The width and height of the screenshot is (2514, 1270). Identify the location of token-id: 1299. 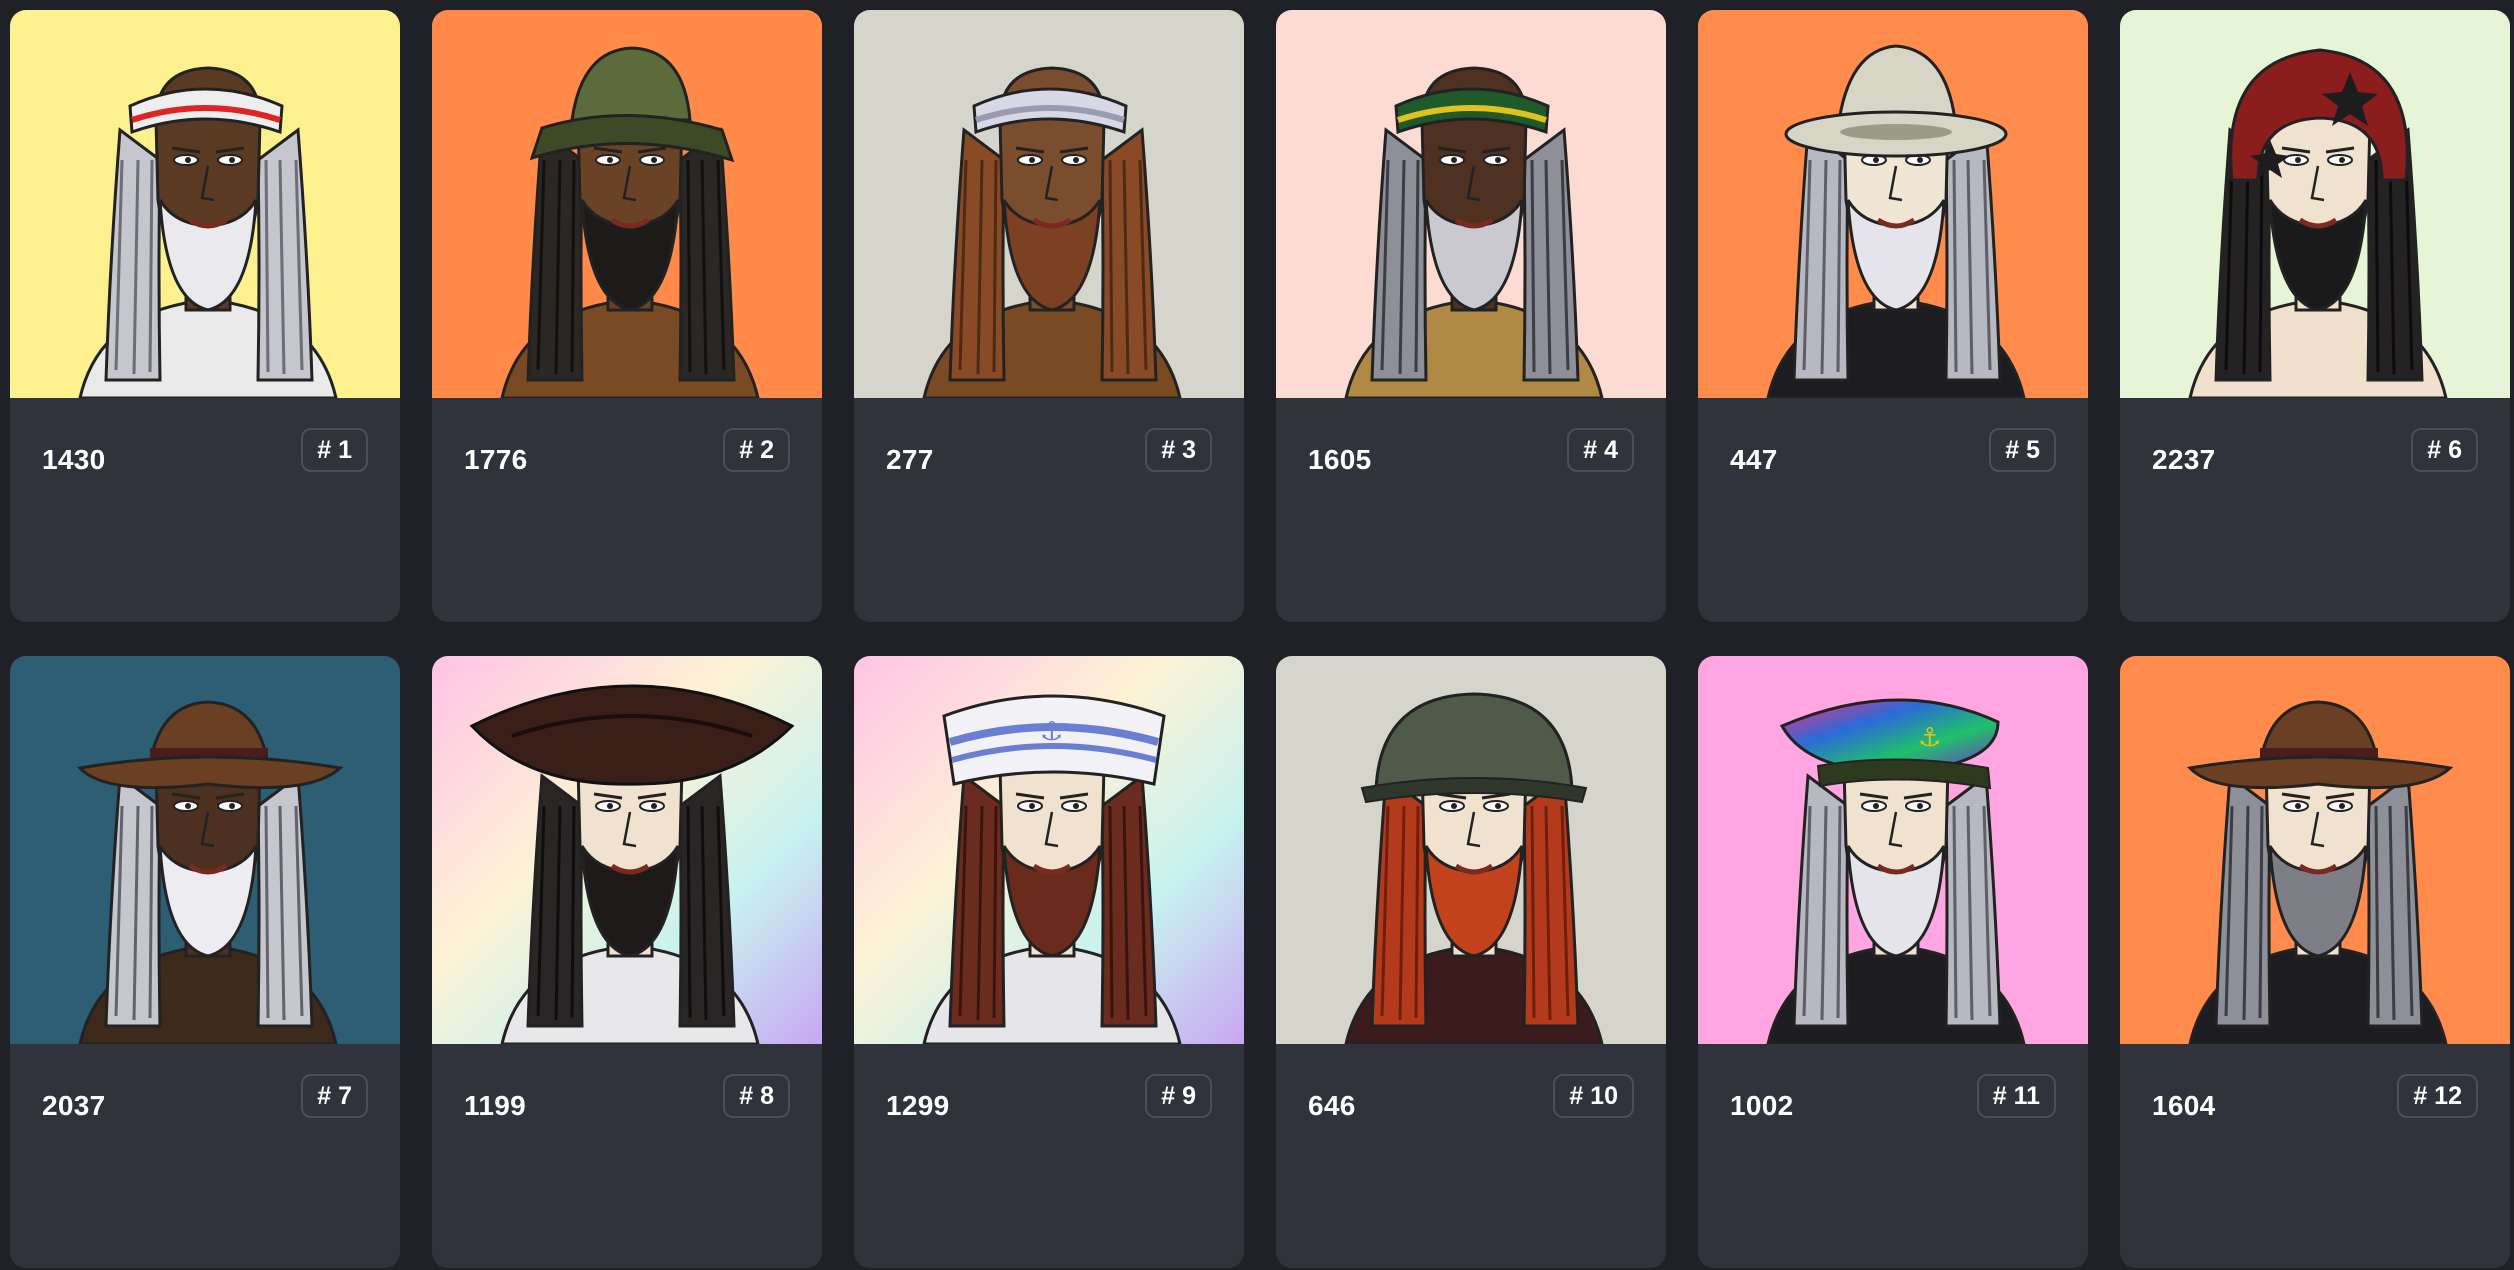
(918, 1105).